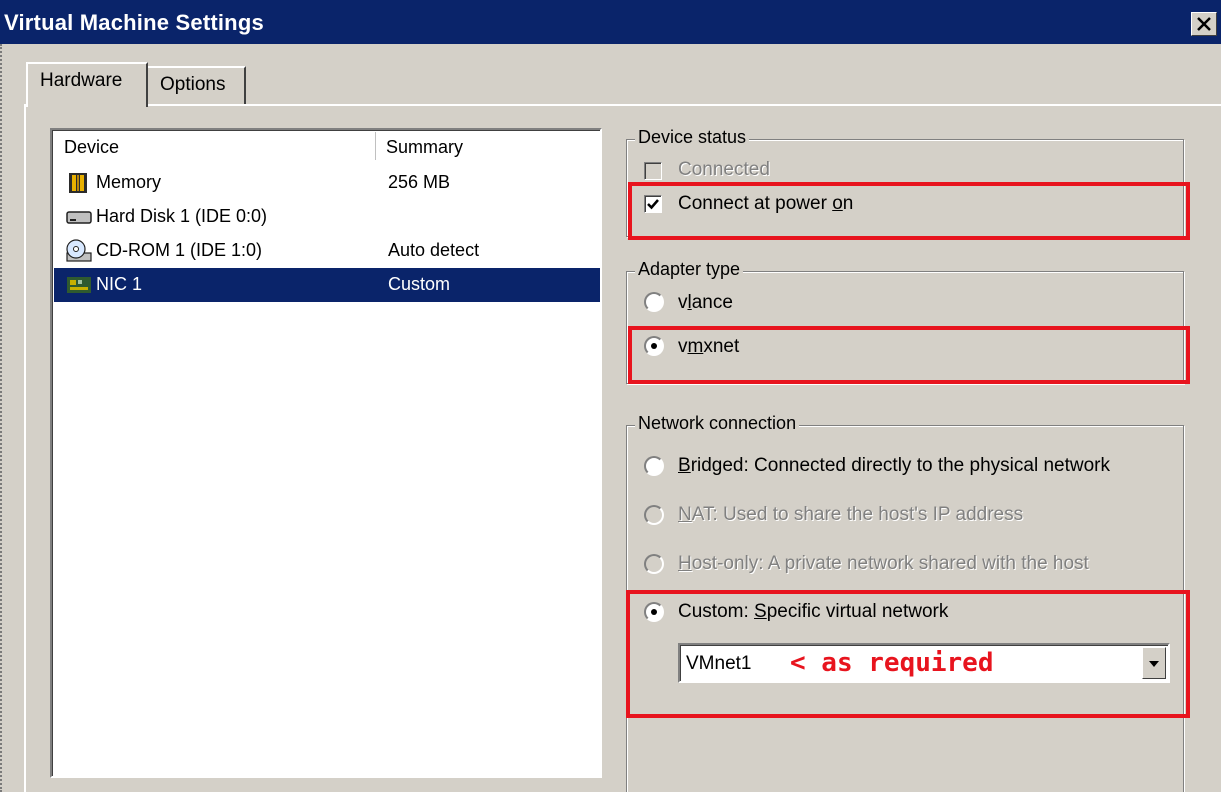 This screenshot has height=792, width=1221. What do you see at coordinates (327, 251) in the screenshot?
I see `device-row-cdrom: CD-ROM 1 (IDE 1:0) Auto detect` at bounding box center [327, 251].